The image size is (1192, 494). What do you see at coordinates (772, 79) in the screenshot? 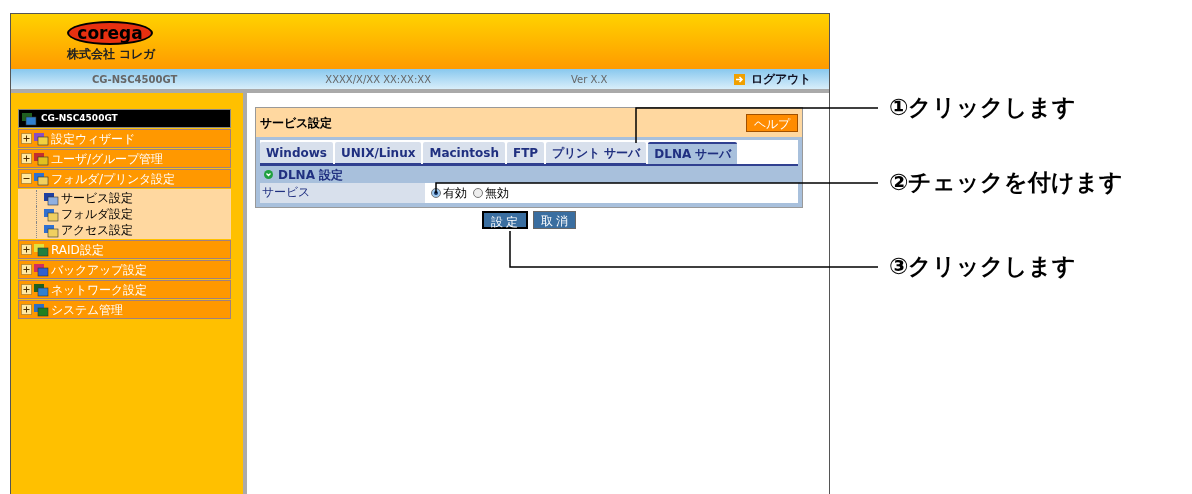
I see `logout-link: ログアウト` at bounding box center [772, 79].